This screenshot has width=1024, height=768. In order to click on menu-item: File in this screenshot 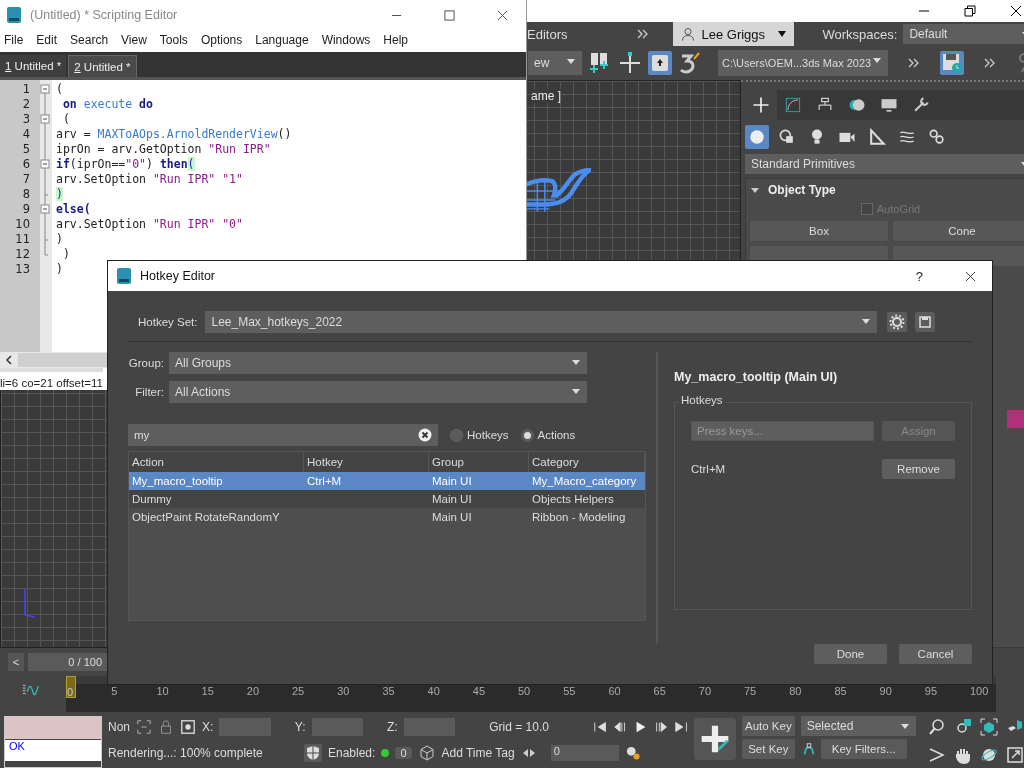, I will do `click(14, 40)`.